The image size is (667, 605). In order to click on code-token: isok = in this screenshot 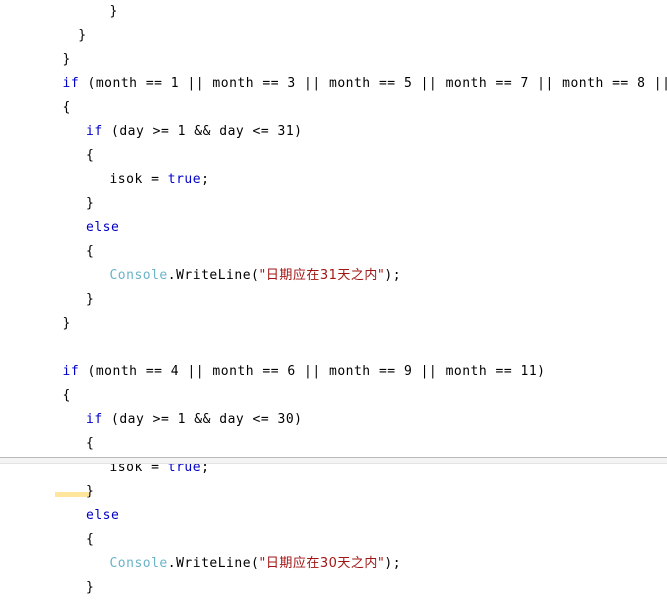, I will do `click(138, 179)`.